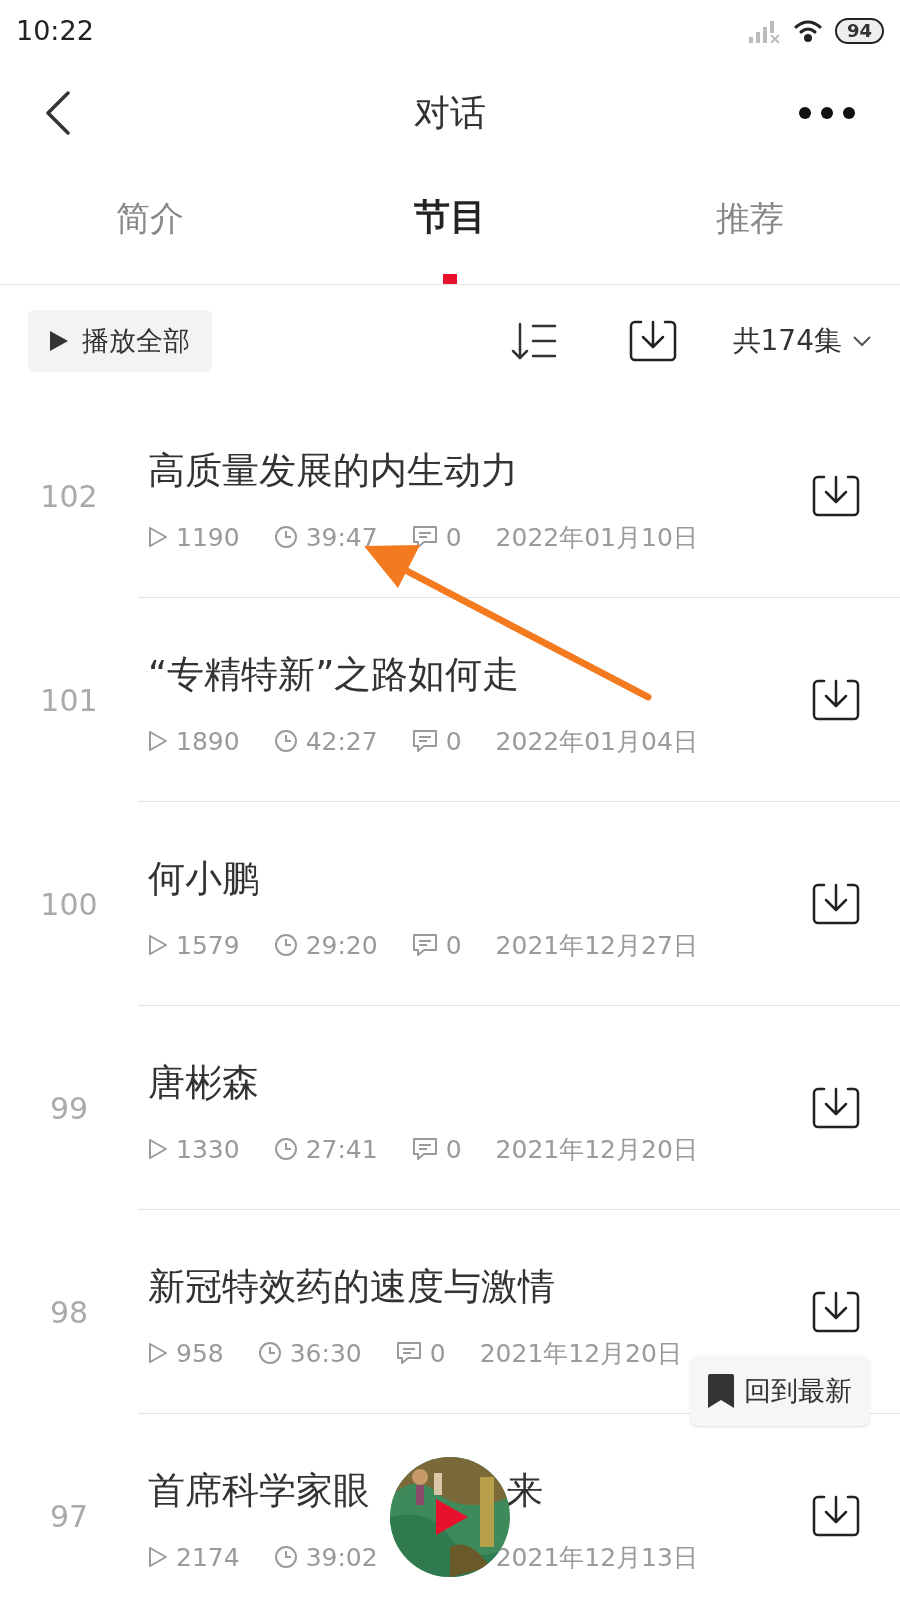  Describe the element at coordinates (69, 1108) in the screenshot. I see `episode-number: 99` at that location.